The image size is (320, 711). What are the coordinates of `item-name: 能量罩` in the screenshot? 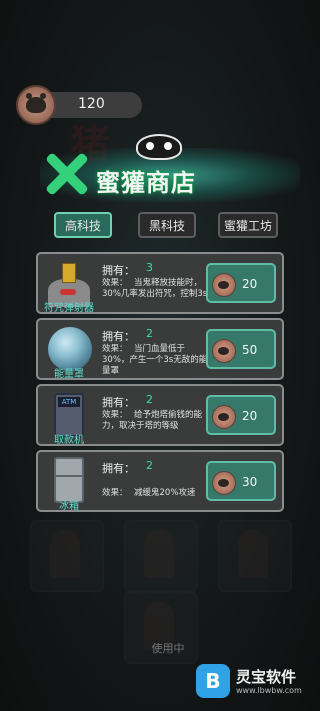 It's located at (69, 374).